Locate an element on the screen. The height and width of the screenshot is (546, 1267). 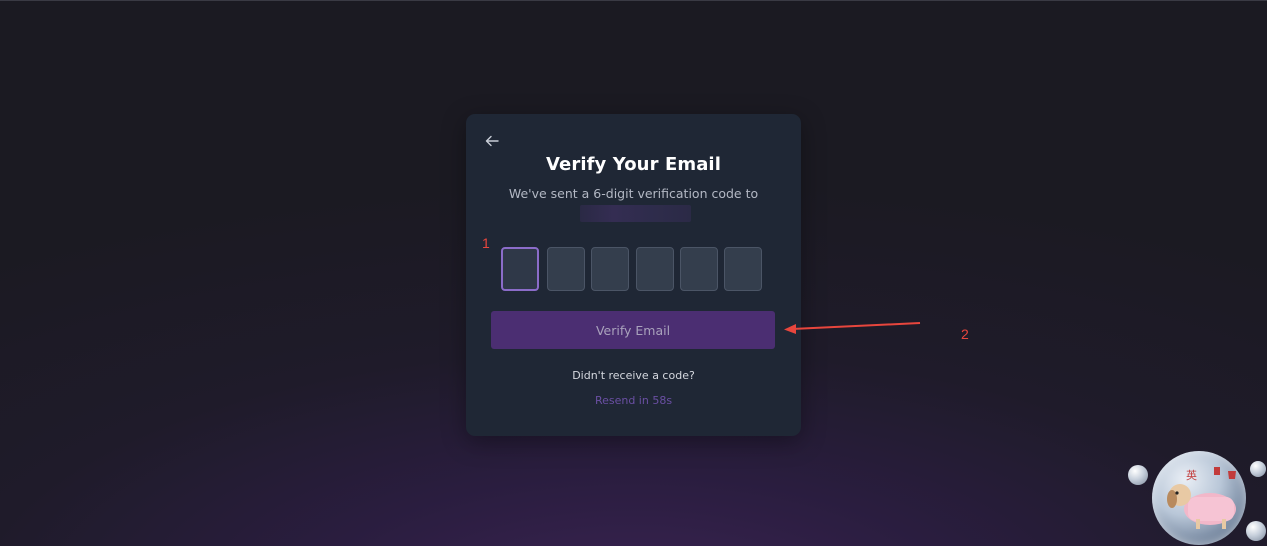
arrow-left-icon is located at coordinates (492, 141).